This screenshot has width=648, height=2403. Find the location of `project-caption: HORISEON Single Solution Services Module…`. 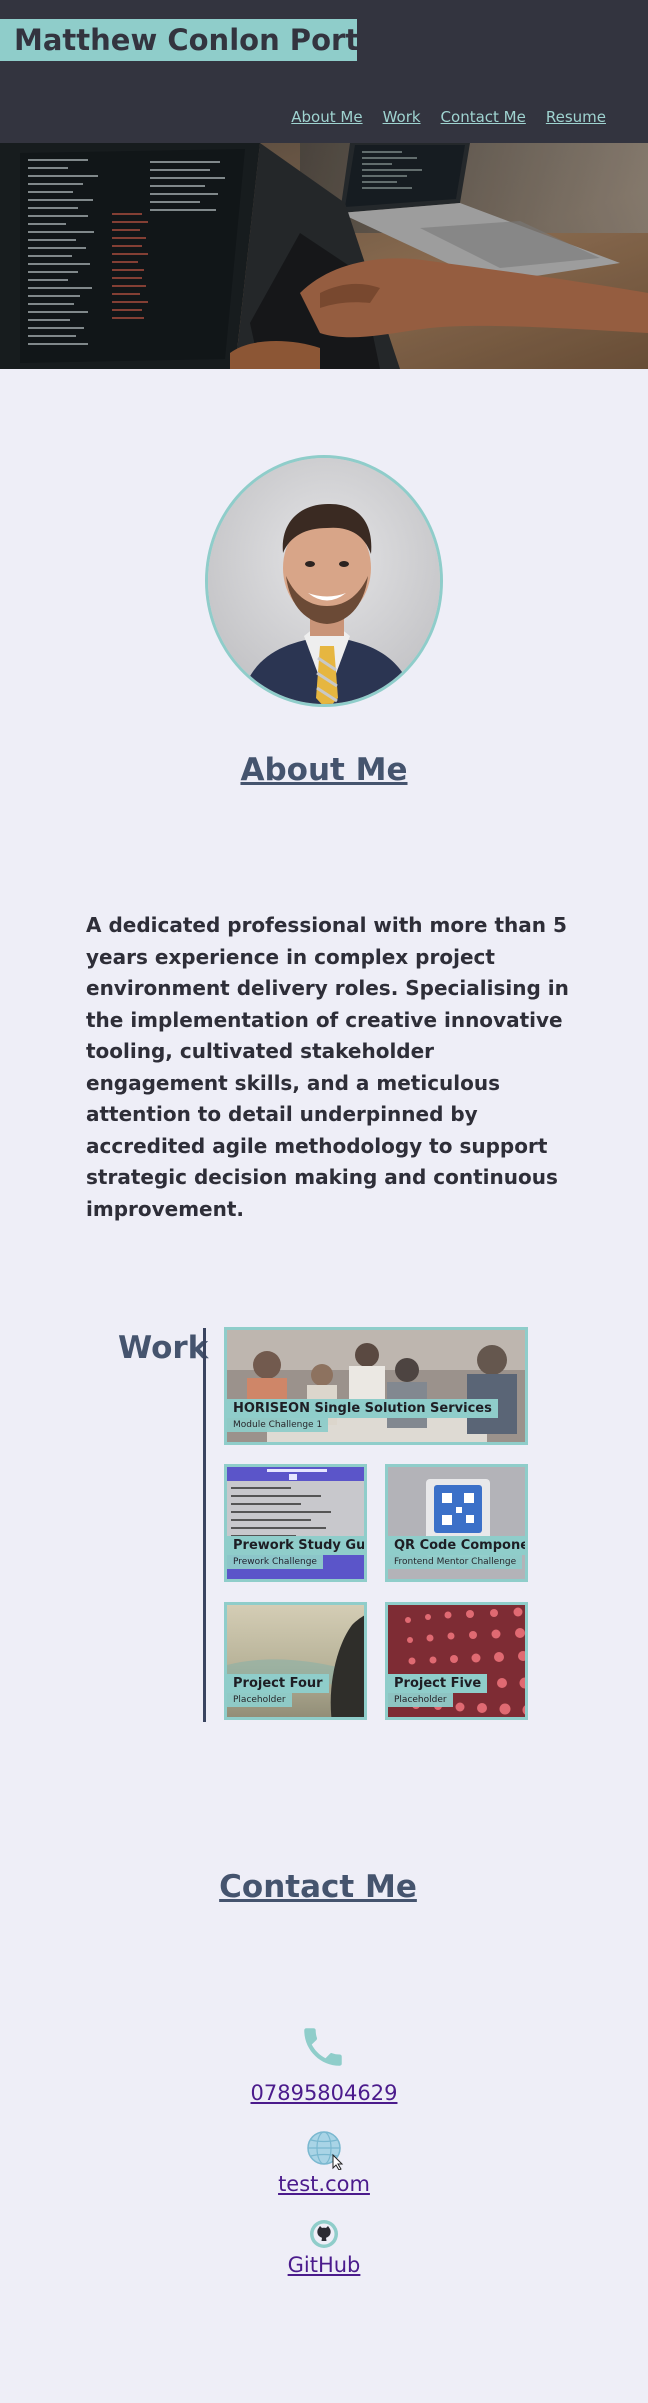

project-caption: HORISEON Single Solution Services Module… is located at coordinates (362, 1414).